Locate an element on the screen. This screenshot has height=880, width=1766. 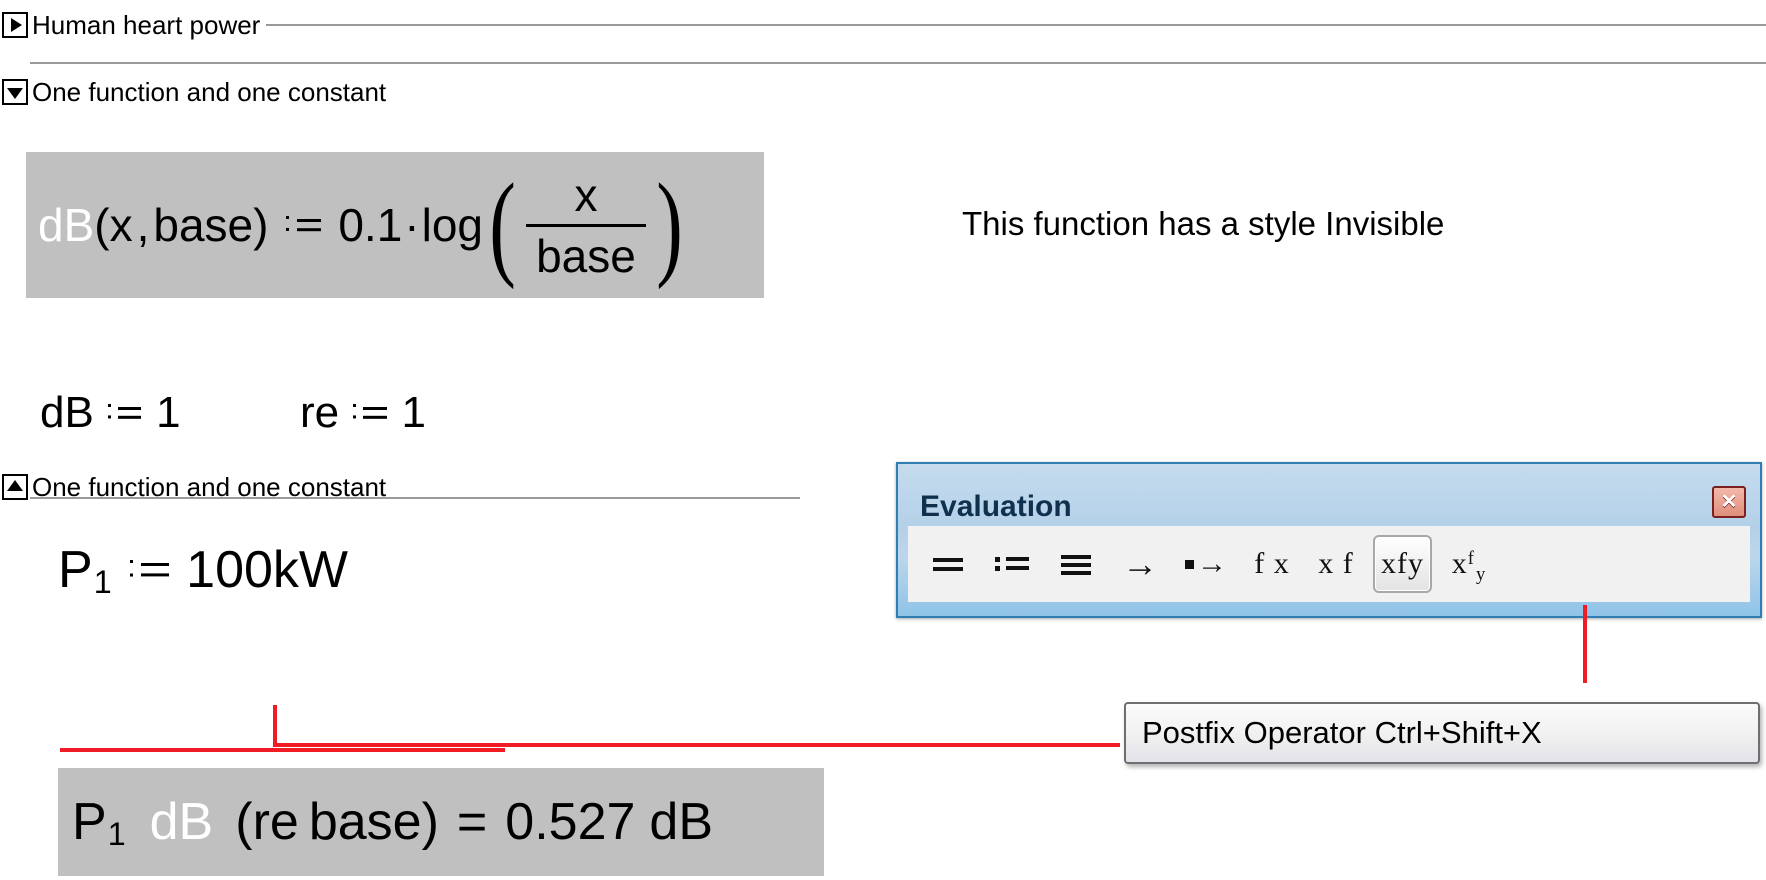
palette-button-global-definition is located at coordinates (1076, 564).